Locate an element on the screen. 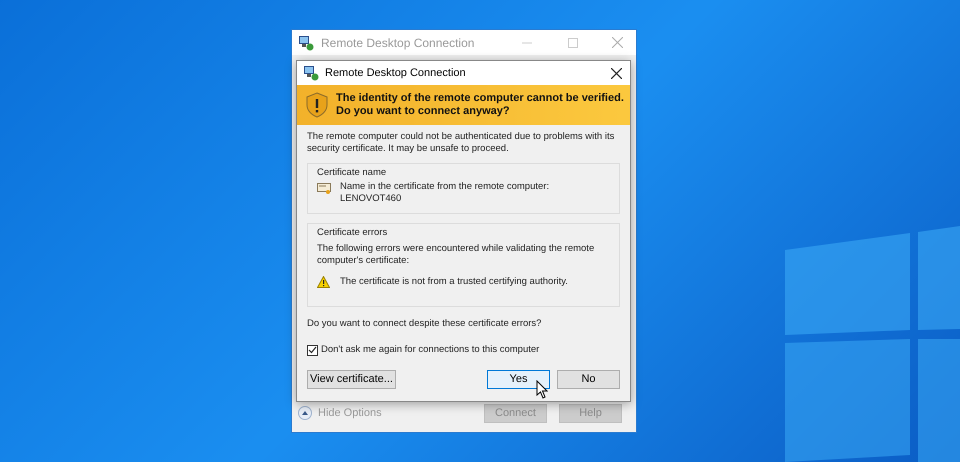 The width and height of the screenshot is (960, 462). group-title: Certificate name is located at coordinates (352, 173).